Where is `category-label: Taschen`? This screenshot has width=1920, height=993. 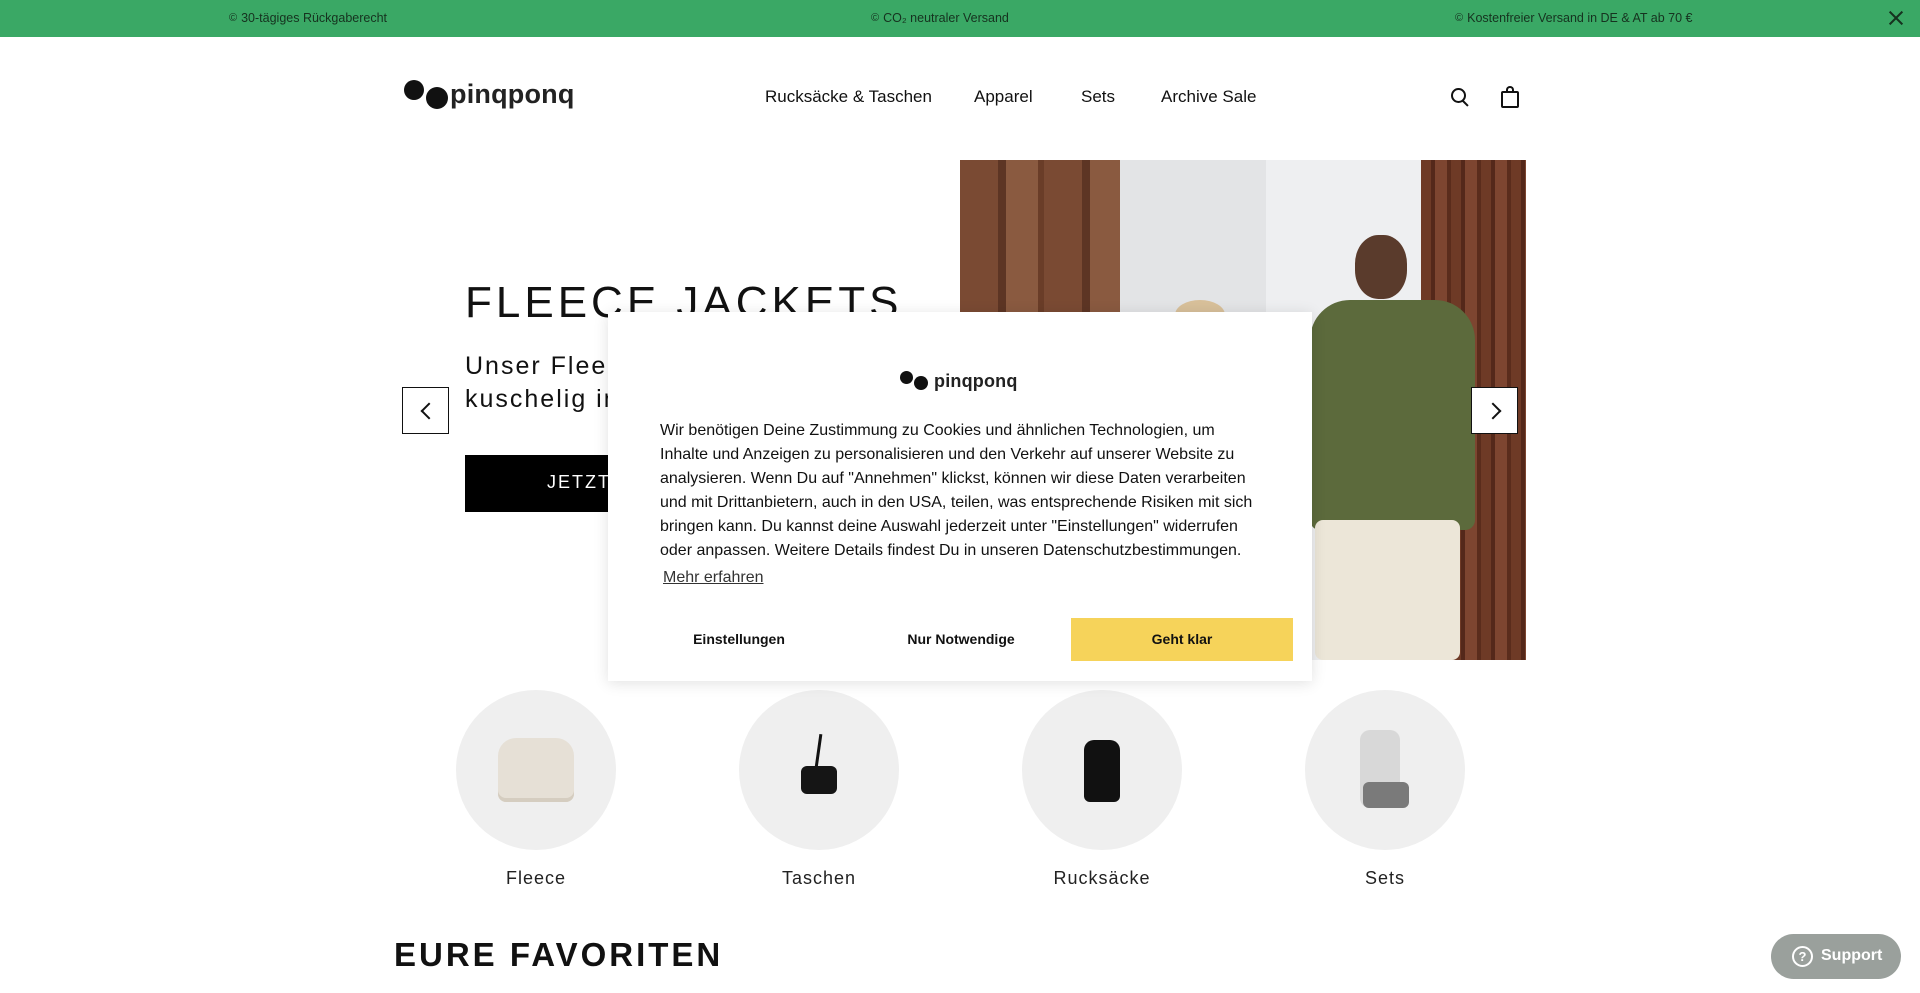 category-label: Taschen is located at coordinates (819, 878).